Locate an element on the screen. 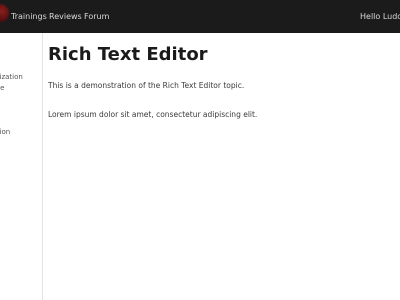 Image resolution: width=400 pixels, height=300 pixels. top-navigation-bar: Trainings Reviews Forum Hello Ludov is located at coordinates (200, 16).